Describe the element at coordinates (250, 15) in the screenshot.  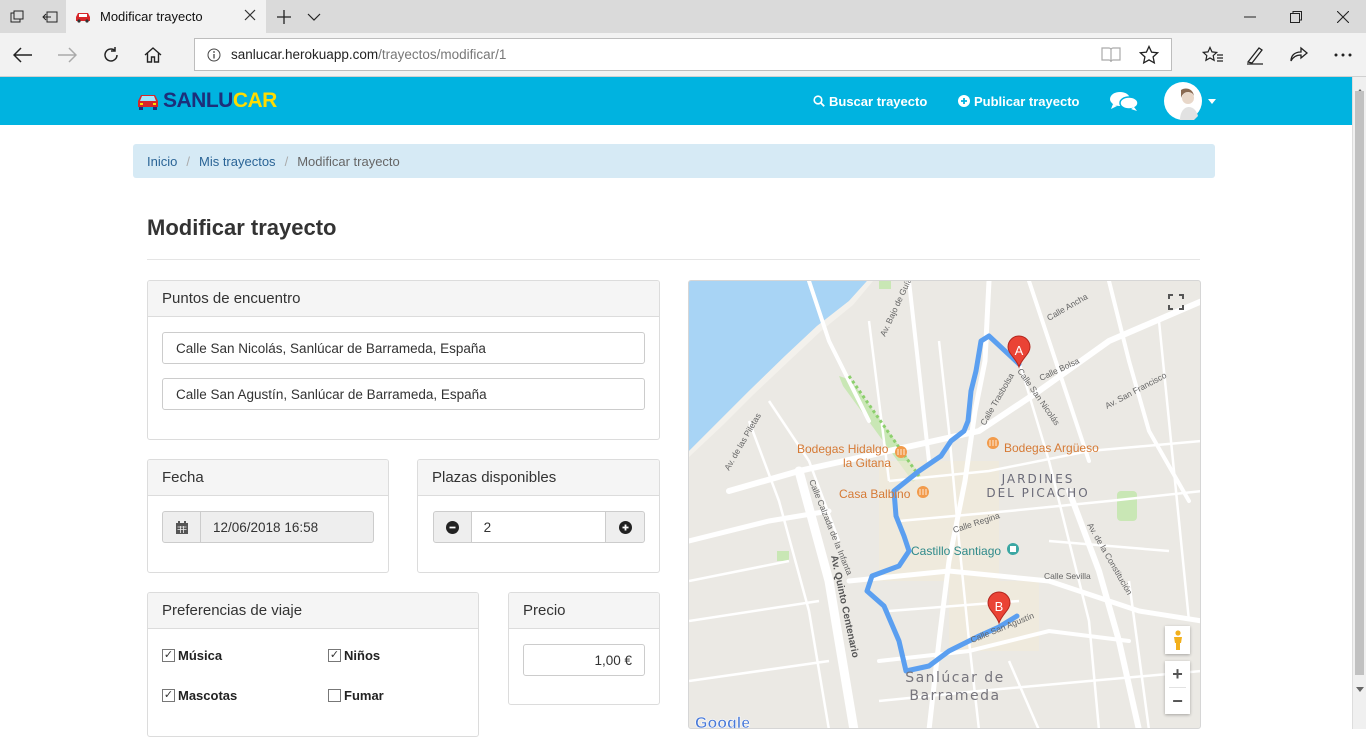
I see `close-icon` at that location.